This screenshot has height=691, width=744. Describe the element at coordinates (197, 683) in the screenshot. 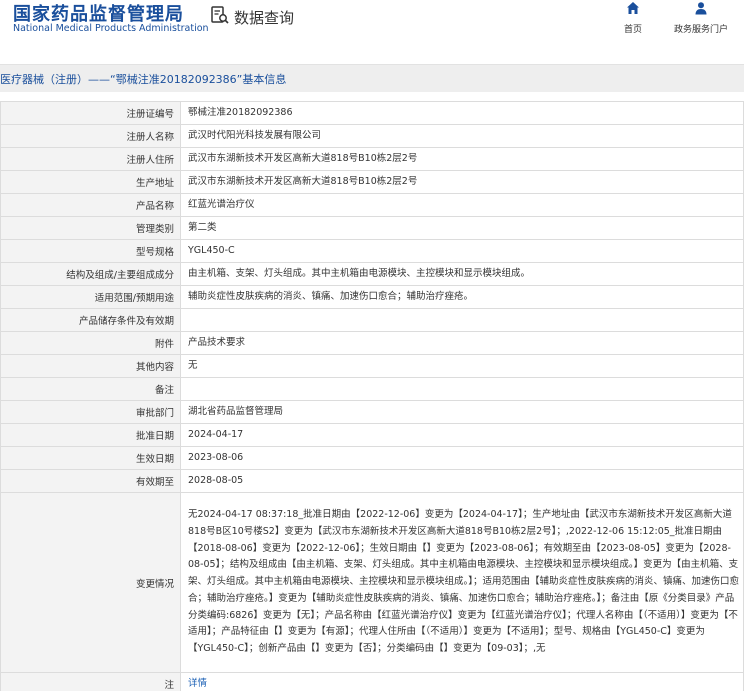

I see `details-link: 详情` at that location.